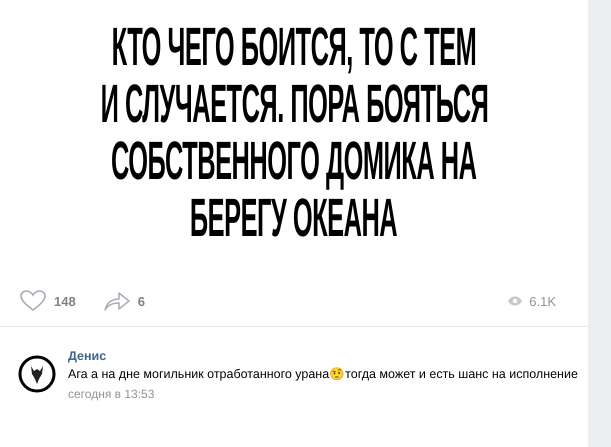  Describe the element at coordinates (294, 218) in the screenshot. I see `meme-text-line: БЕРЕГУ ОКЕАНА` at that location.